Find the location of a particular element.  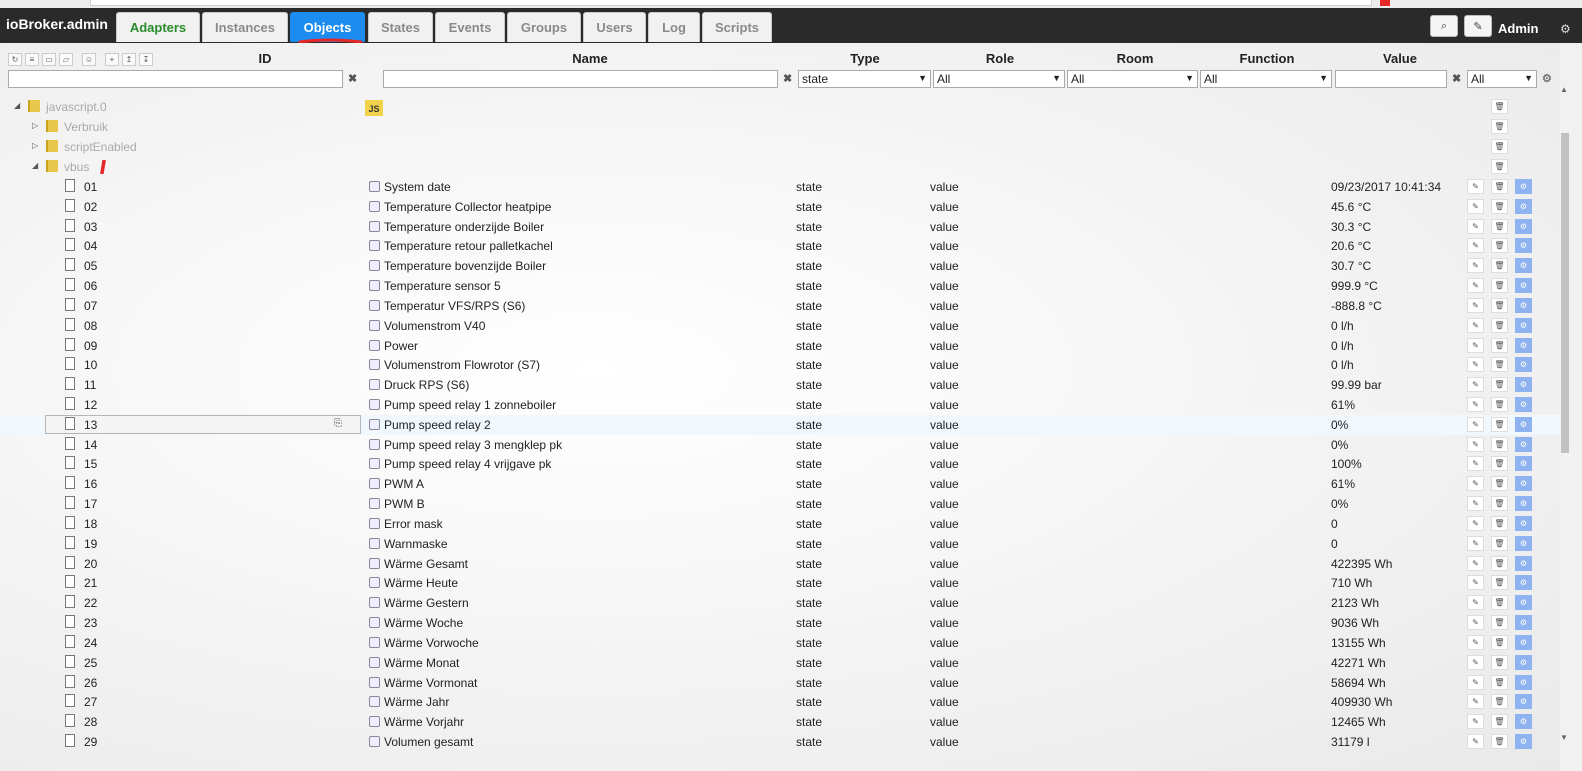

id-filter-input is located at coordinates (175, 79).